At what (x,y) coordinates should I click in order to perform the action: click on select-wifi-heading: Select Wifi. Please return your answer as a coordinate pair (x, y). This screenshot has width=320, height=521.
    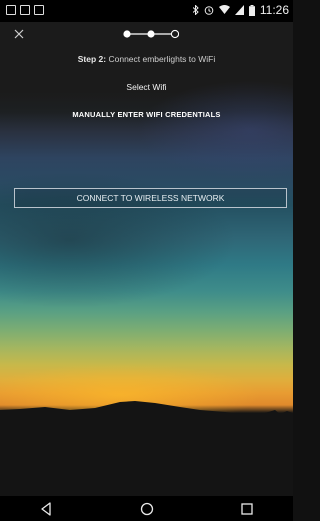
    Looking at the image, I should click on (146, 87).